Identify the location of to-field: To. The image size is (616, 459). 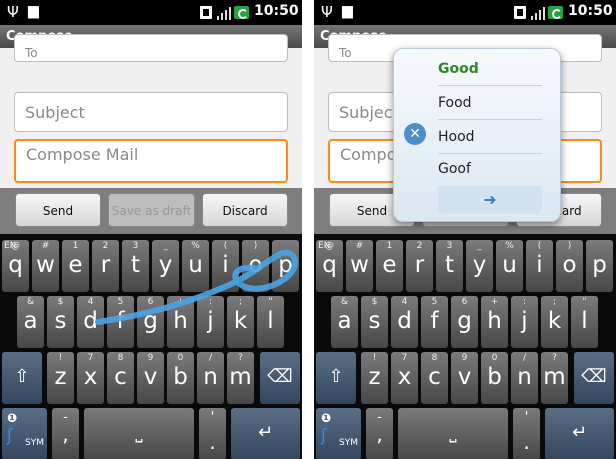
(151, 48).